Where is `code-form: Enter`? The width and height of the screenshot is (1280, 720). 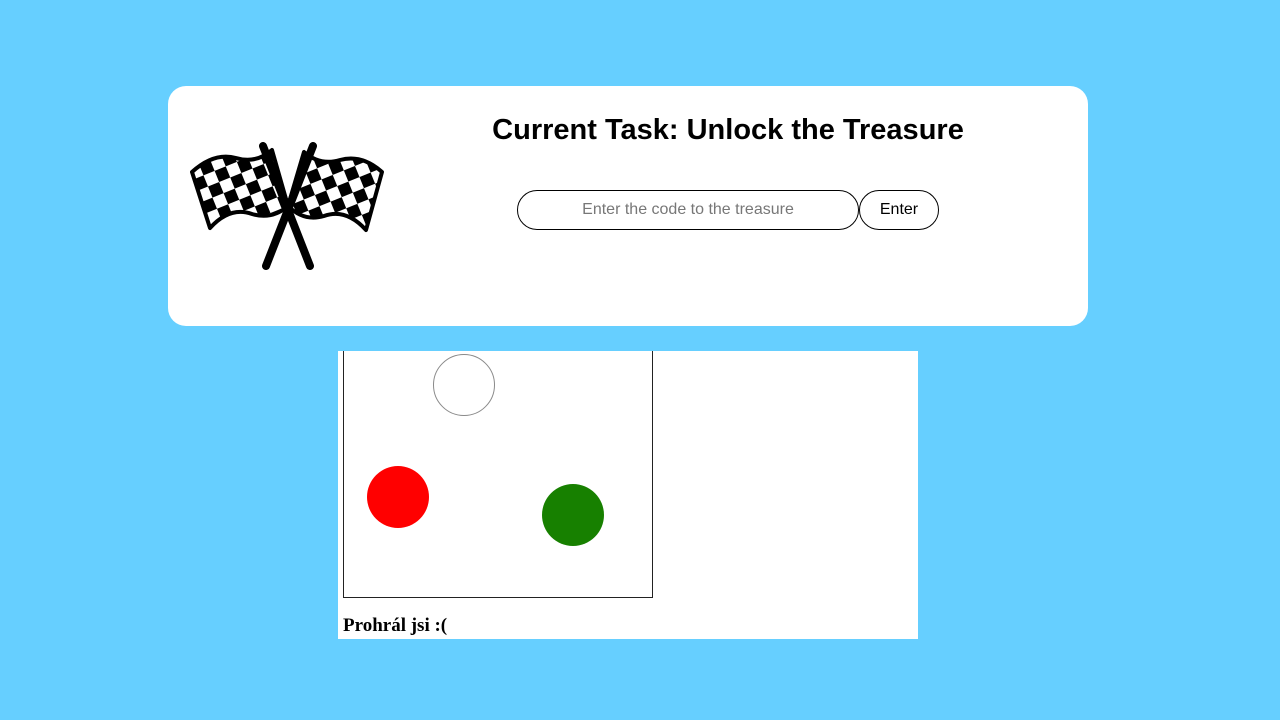
code-form: Enter is located at coordinates (728, 210).